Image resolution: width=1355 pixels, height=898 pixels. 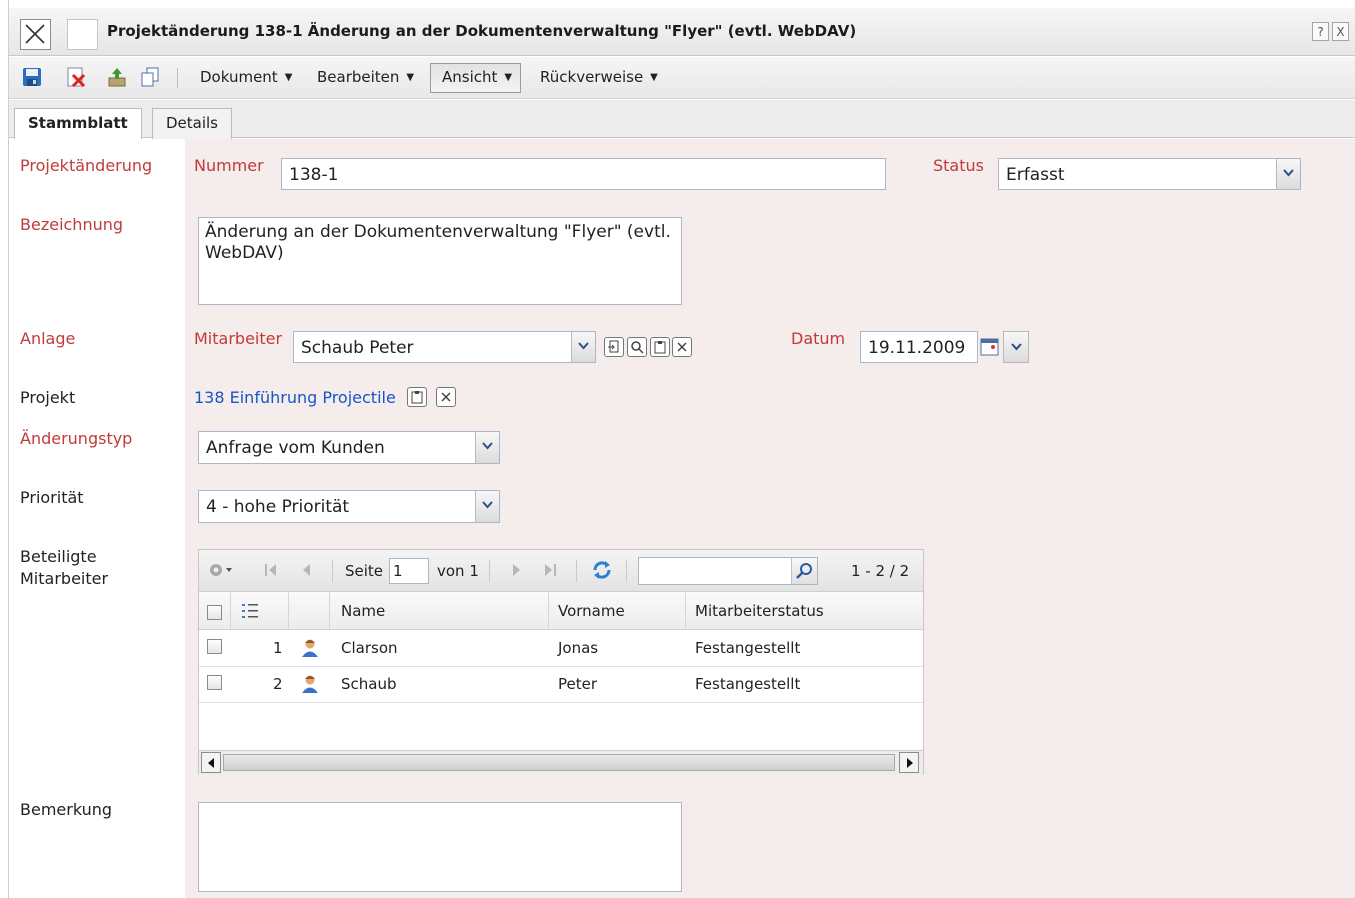 What do you see at coordinates (440, 847) in the screenshot?
I see `bemerkung-textarea` at bounding box center [440, 847].